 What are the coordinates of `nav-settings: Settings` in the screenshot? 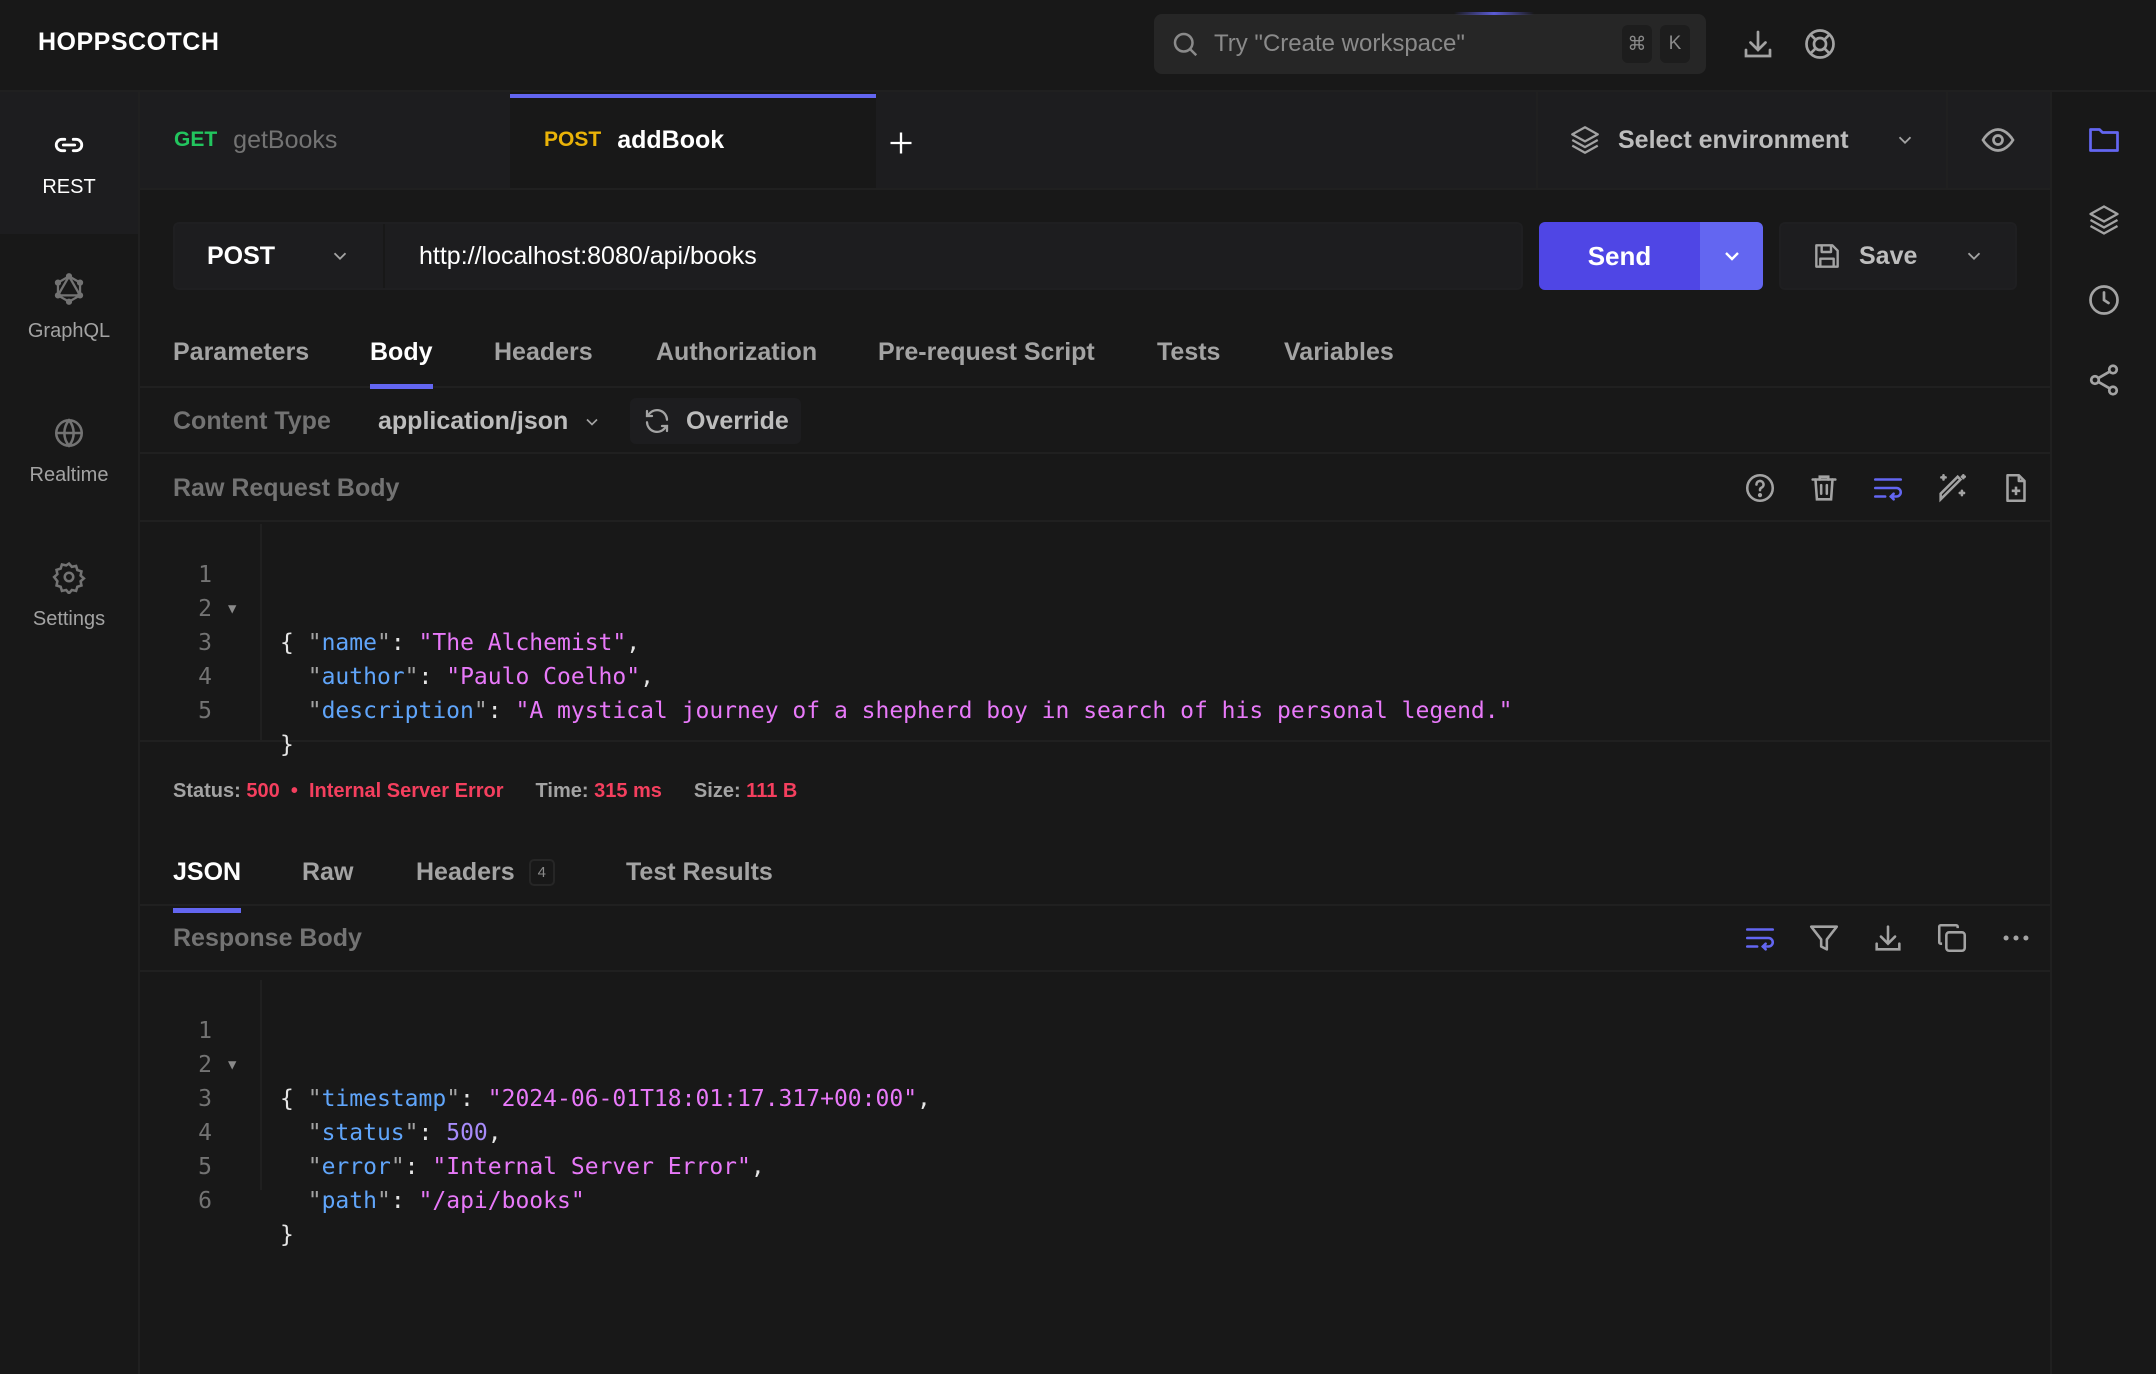 It's located at (69, 595).